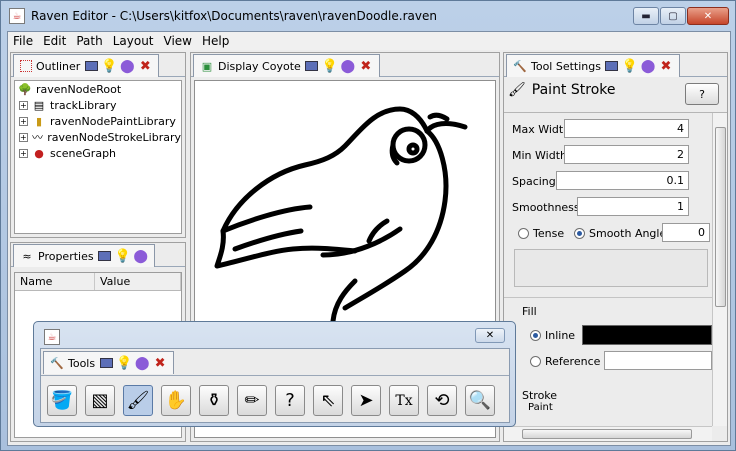 This screenshot has width=736, height=451. What do you see at coordinates (89, 41) in the screenshot?
I see `menu-path: Path` at bounding box center [89, 41].